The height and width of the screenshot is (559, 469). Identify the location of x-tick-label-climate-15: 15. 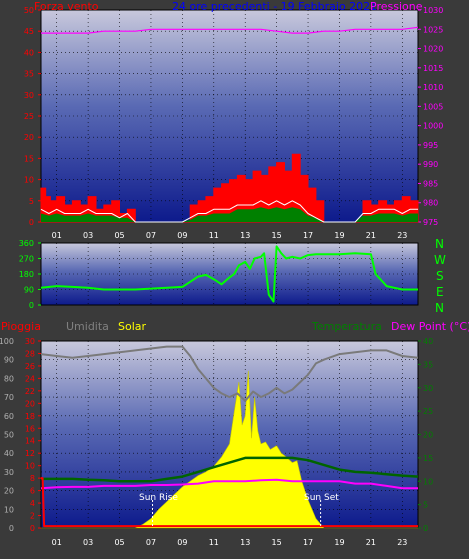
(277, 542).